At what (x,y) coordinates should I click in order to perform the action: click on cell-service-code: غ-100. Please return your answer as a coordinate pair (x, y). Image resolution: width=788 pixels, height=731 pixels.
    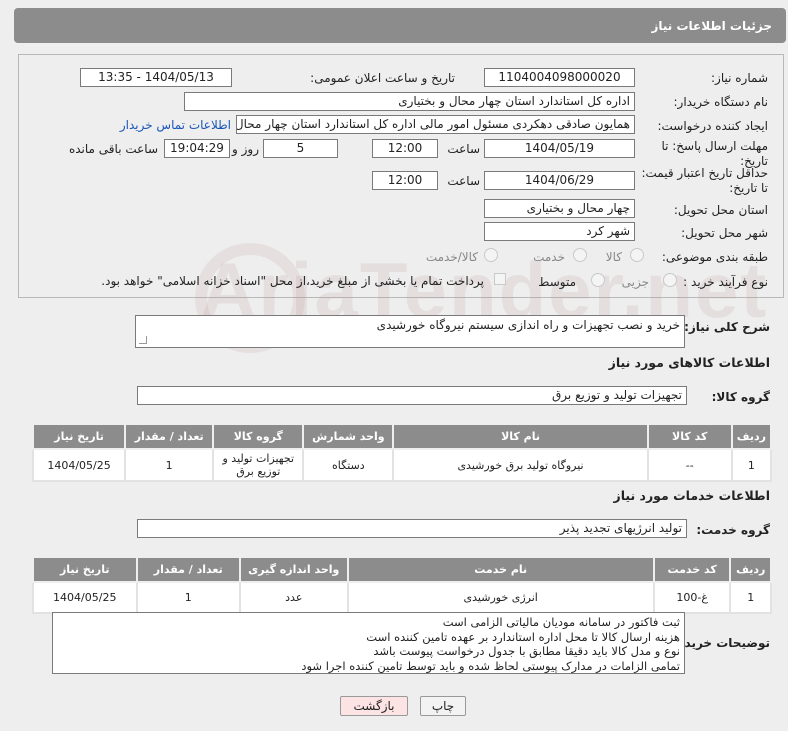
    Looking at the image, I should click on (692, 597).